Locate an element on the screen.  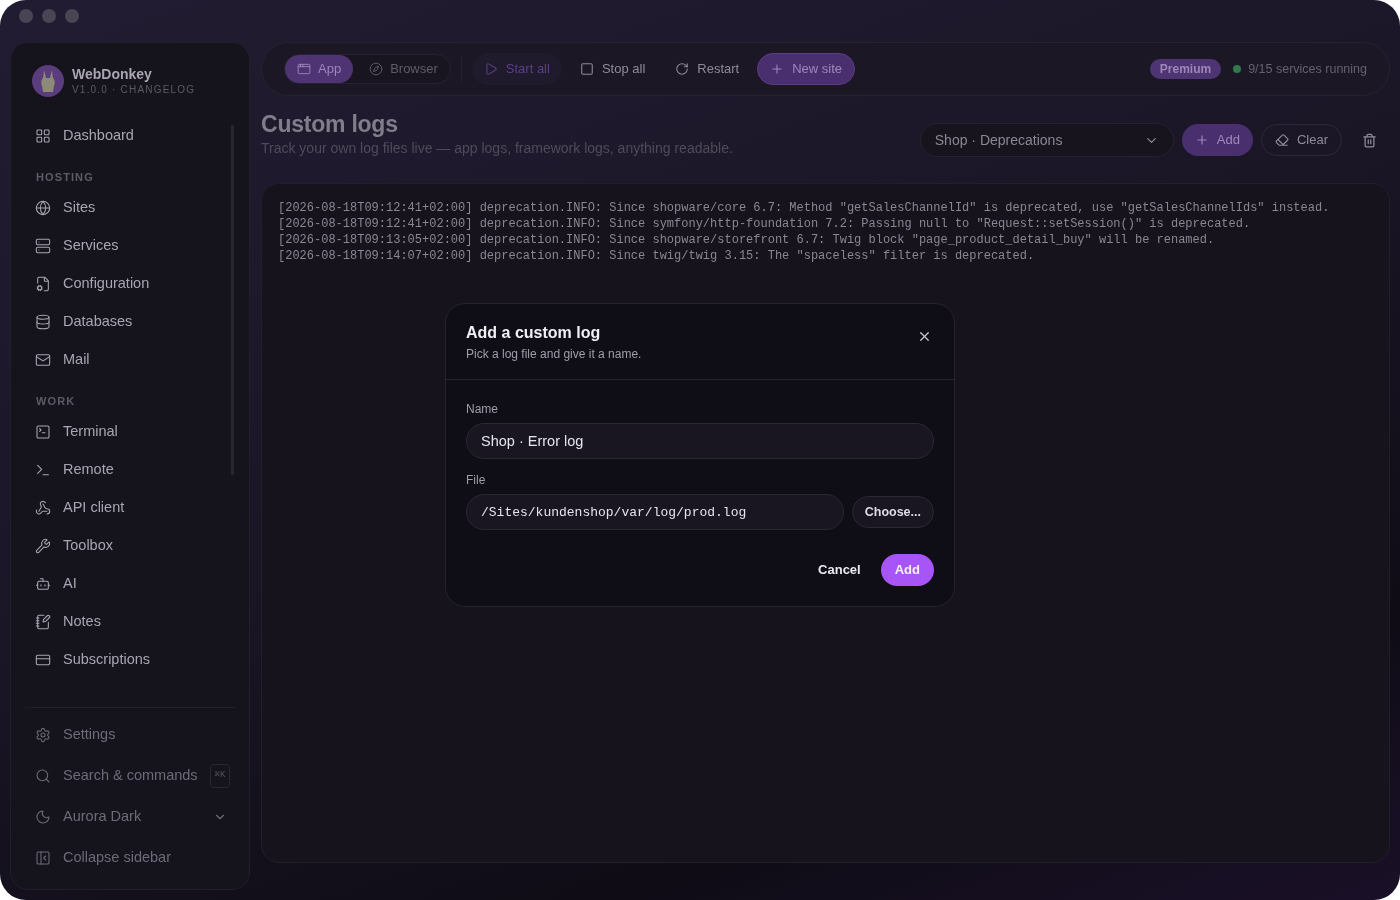
sidebar-item: Notes is located at coordinates (130, 622).